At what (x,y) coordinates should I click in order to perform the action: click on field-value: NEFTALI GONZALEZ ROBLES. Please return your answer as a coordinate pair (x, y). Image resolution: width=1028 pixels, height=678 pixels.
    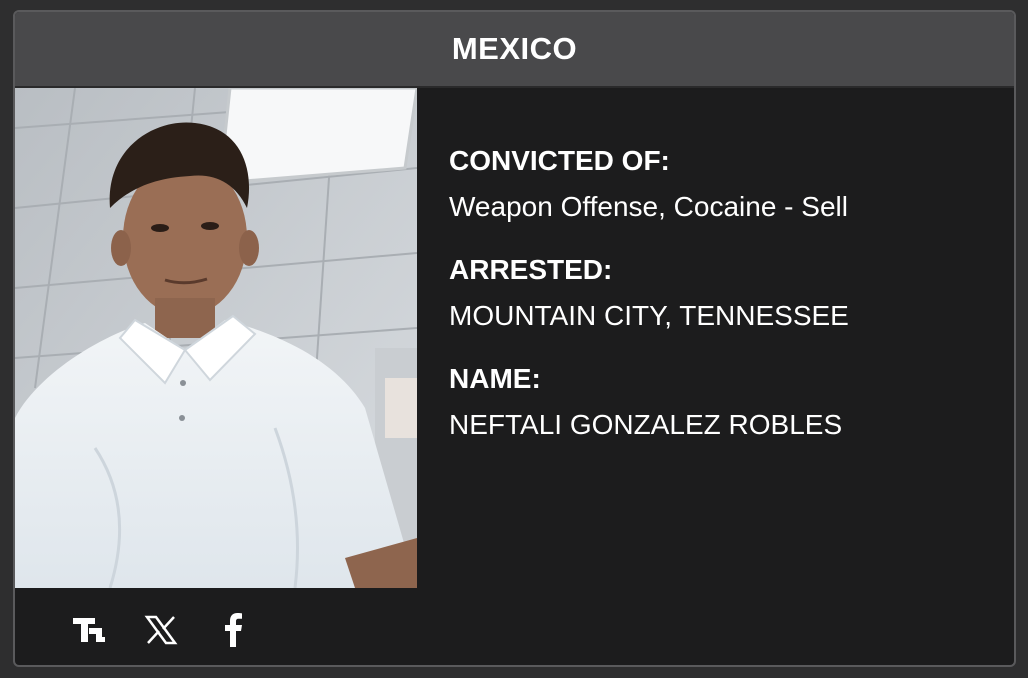
    Looking at the image, I should click on (646, 424).